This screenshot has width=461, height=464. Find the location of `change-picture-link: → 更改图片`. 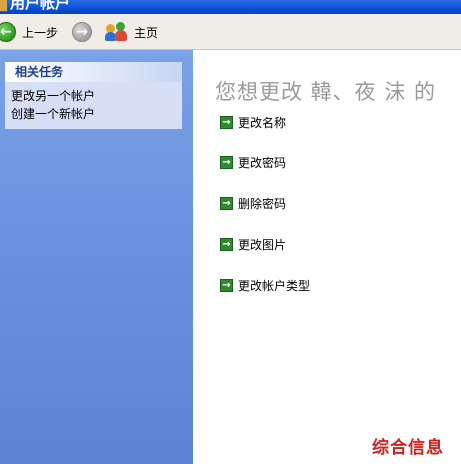

change-picture-link: → 更改图片 is located at coordinates (253, 244).